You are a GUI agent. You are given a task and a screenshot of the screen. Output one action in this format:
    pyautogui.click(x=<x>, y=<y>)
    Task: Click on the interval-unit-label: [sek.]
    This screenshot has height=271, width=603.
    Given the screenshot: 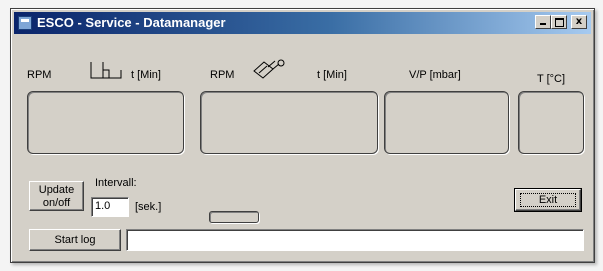 What is the action you would take?
    pyautogui.click(x=148, y=207)
    